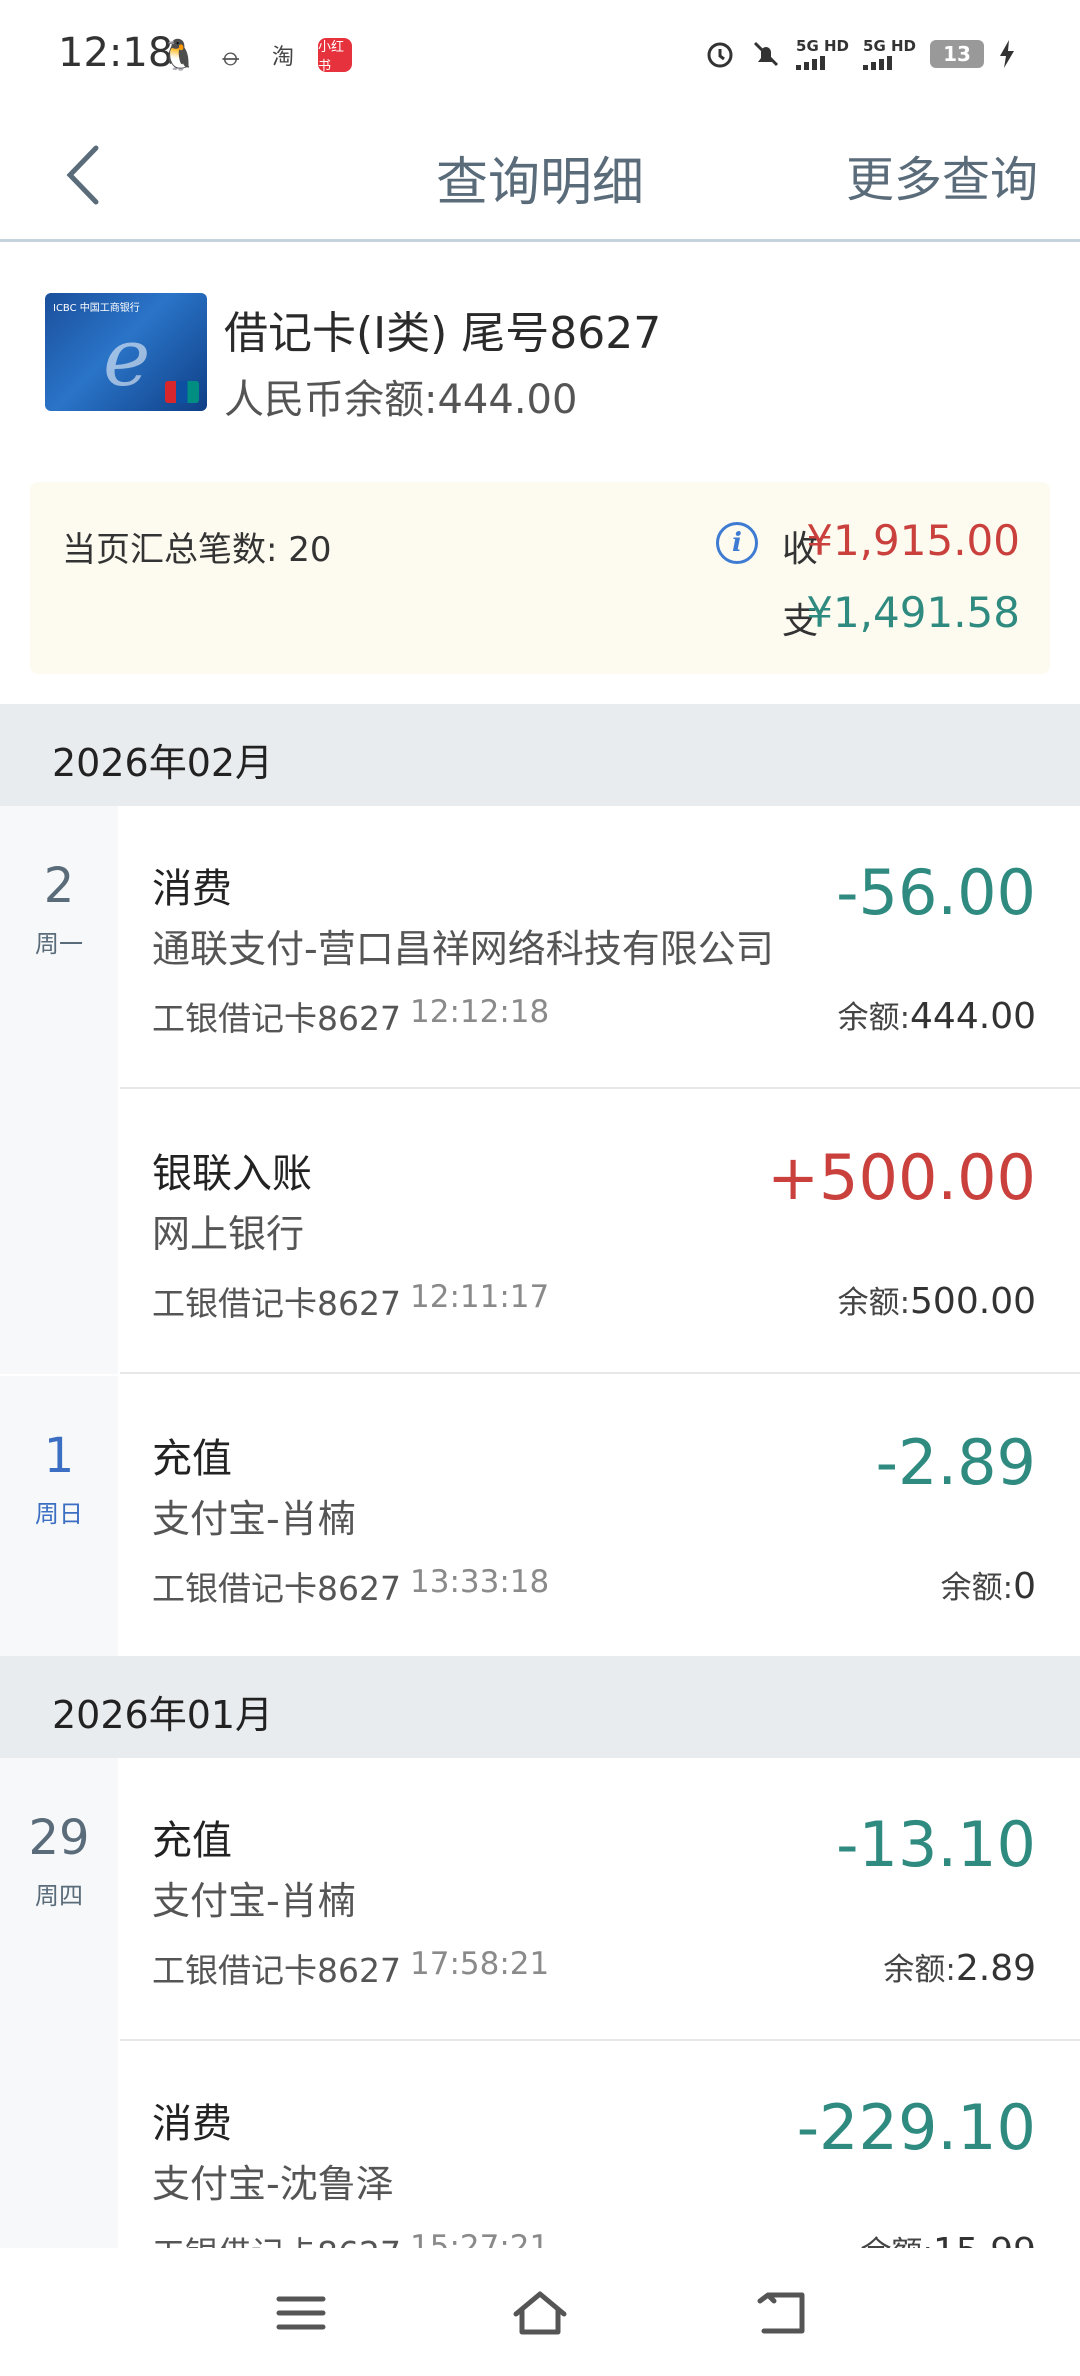 The width and height of the screenshot is (1080, 2376). What do you see at coordinates (913, 612) in the screenshot?
I see `expense-total: ¥1,491.58` at bounding box center [913, 612].